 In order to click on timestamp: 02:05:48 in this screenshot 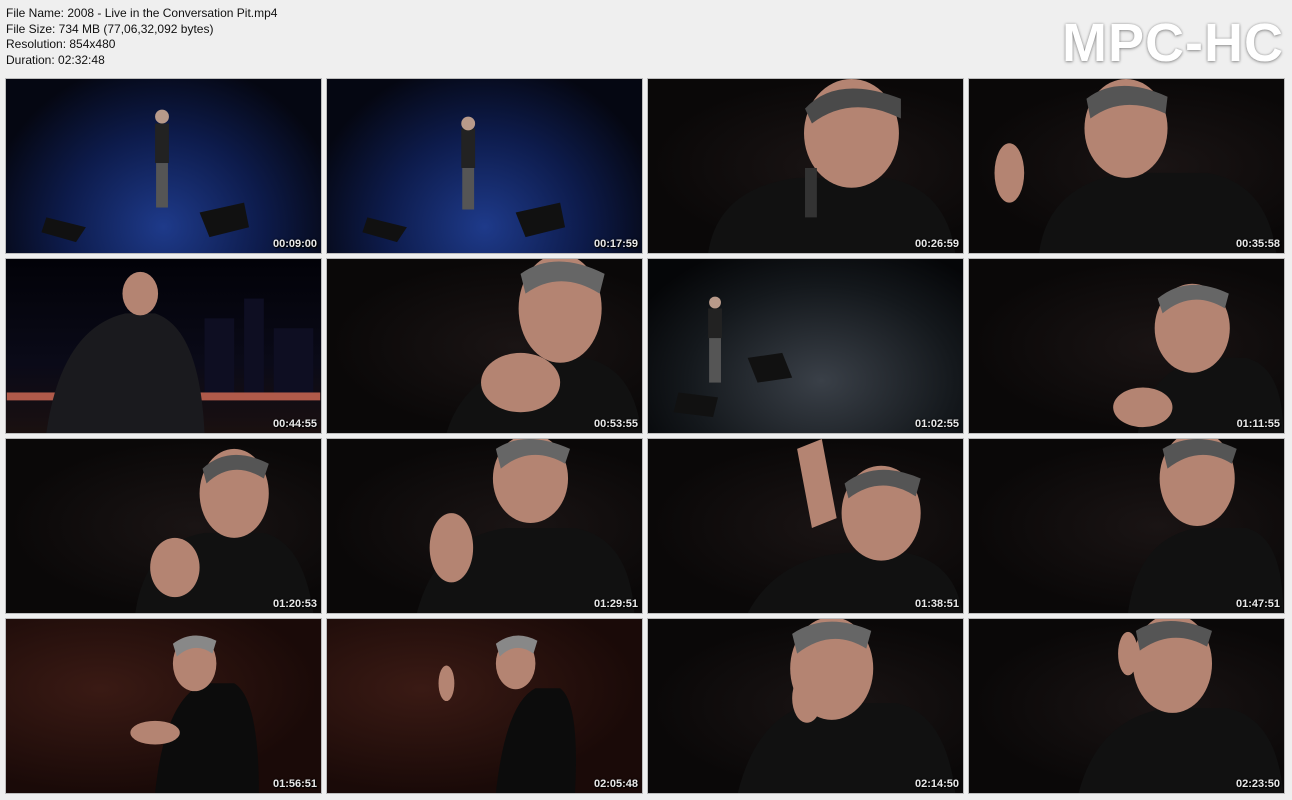, I will do `click(615, 784)`.